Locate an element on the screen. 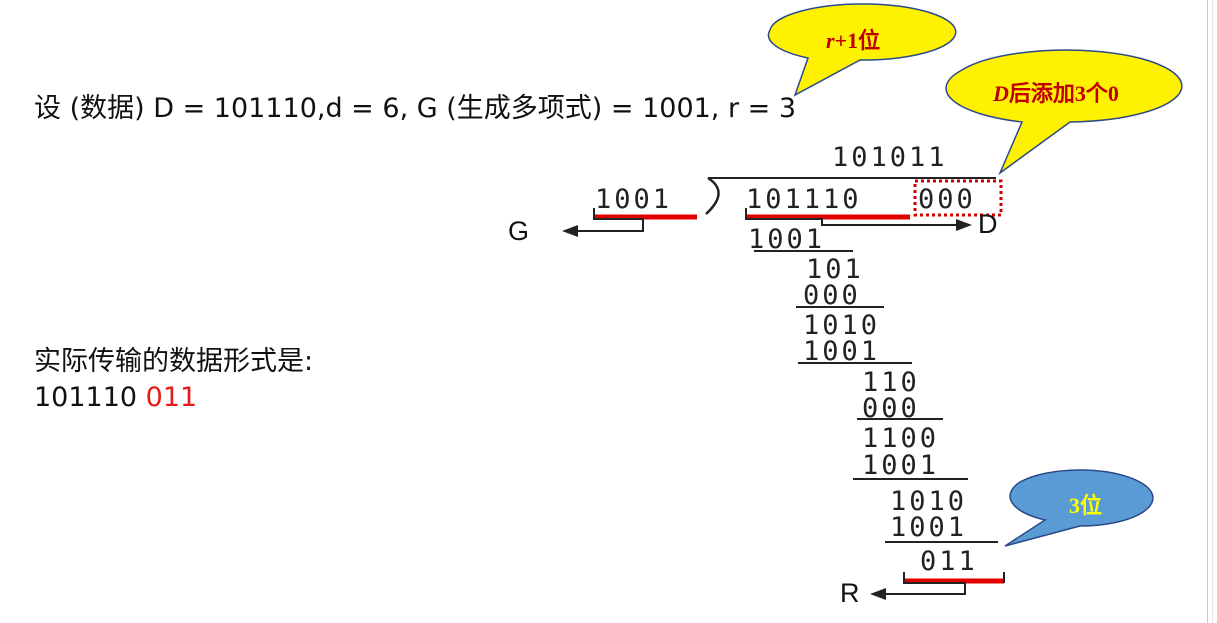 Image resolution: width=1217 pixels, height=623 pixels. divisor: 1001 is located at coordinates (634, 199).